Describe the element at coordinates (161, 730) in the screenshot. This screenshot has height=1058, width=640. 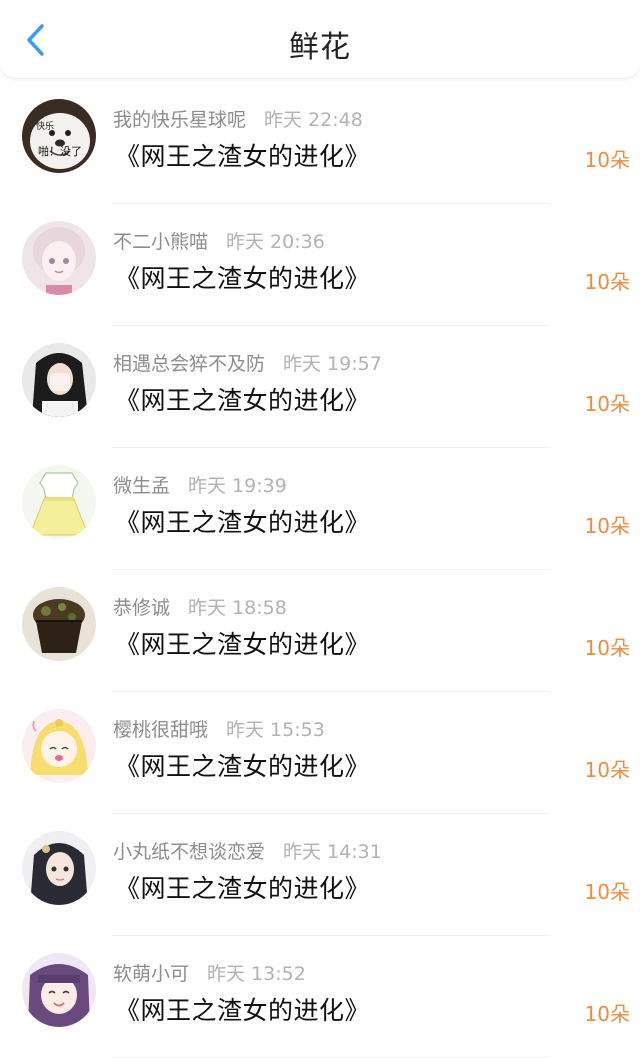
I see `username: 樱桃很甜哦` at that location.